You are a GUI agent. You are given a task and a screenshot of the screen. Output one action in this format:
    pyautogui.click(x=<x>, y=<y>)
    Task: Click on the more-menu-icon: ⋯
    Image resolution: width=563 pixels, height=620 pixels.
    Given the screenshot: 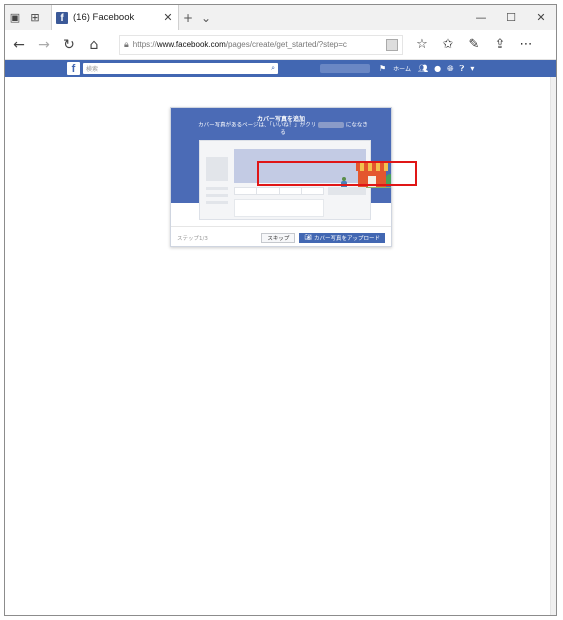 What is the action you would take?
    pyautogui.click(x=526, y=44)
    